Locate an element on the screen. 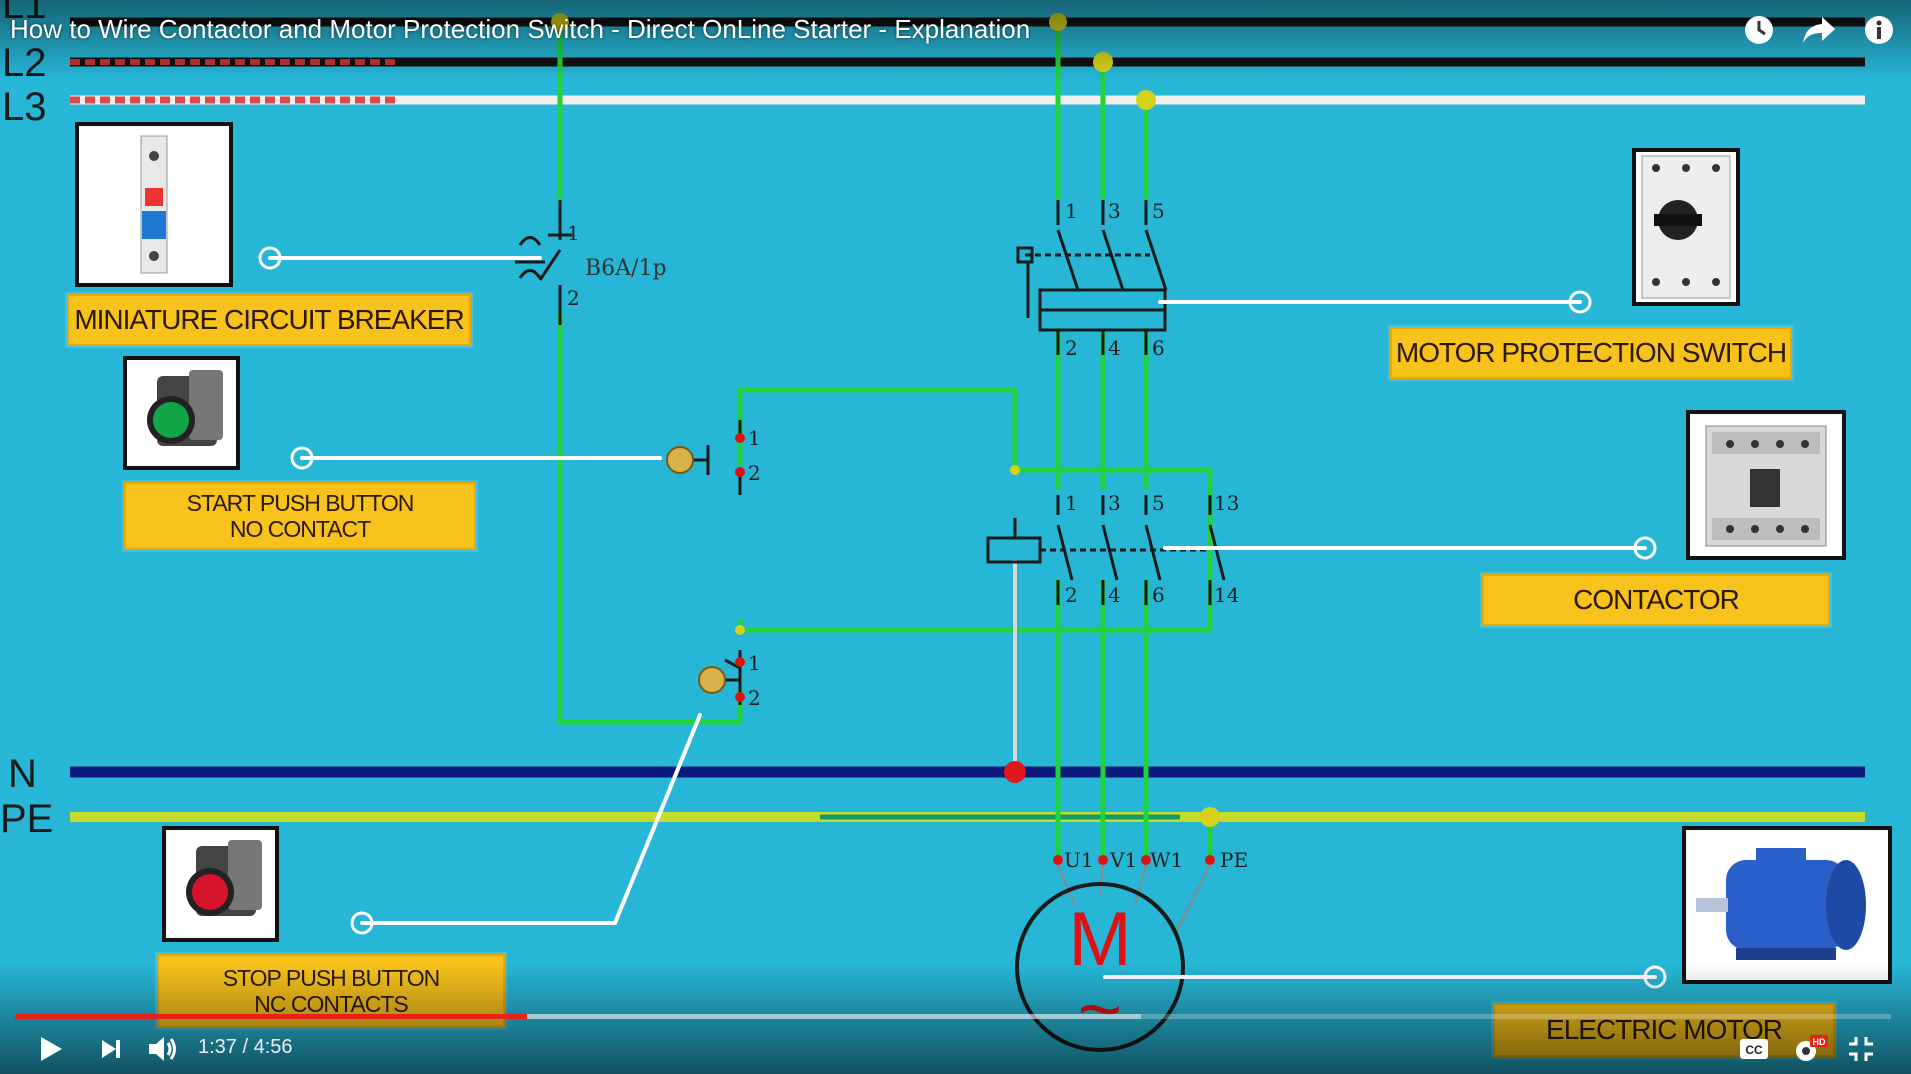 The image size is (1911, 1074). start-button-label: START PUSH BUTTON NO CONTACT is located at coordinates (300, 516).